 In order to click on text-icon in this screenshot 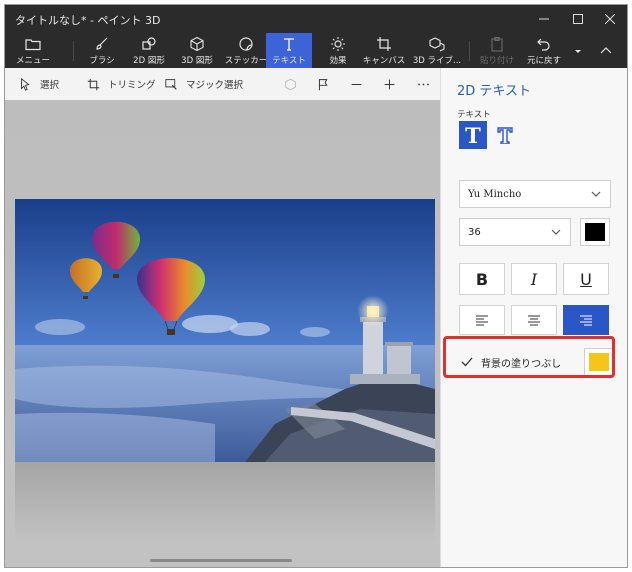, I will do `click(289, 44)`.